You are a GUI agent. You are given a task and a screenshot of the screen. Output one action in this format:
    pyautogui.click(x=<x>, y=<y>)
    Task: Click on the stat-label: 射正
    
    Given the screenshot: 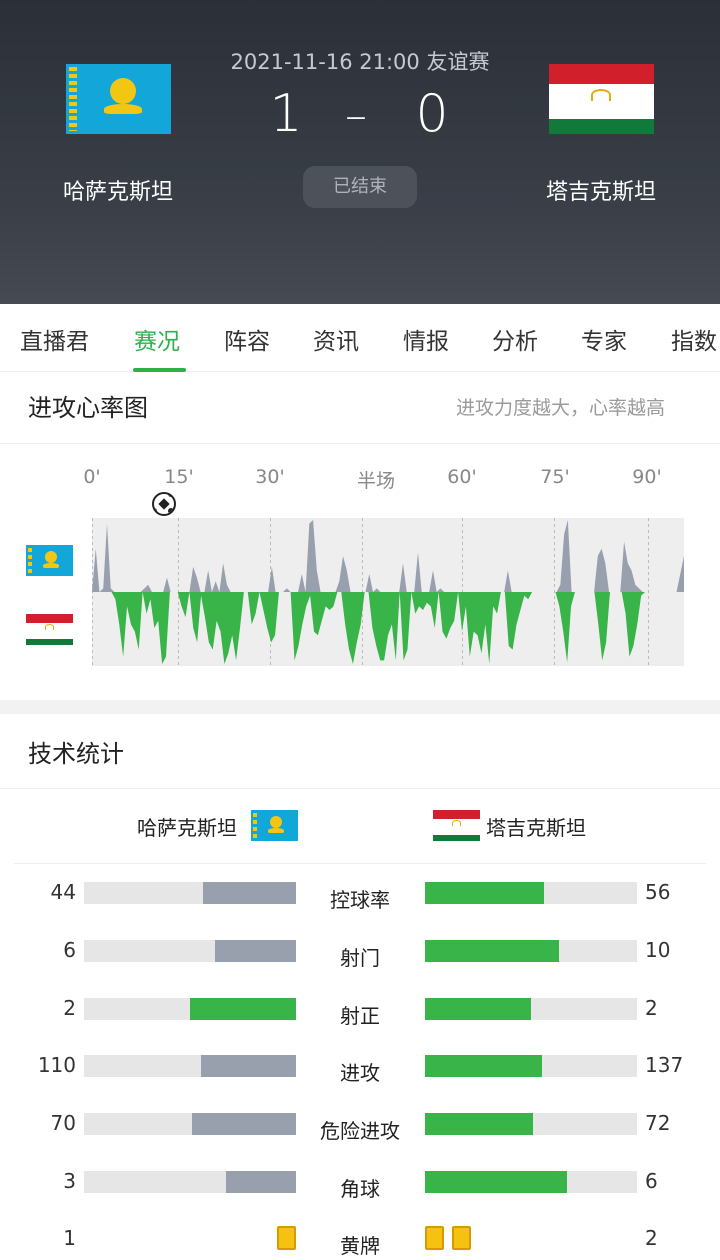 What is the action you would take?
    pyautogui.click(x=360, y=1016)
    